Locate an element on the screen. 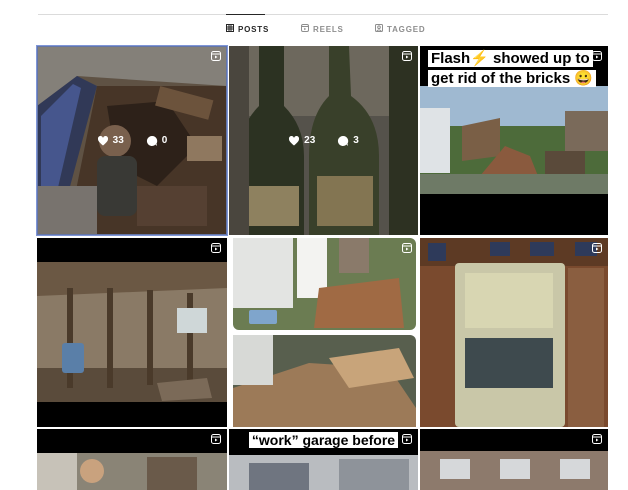  caption-line-1: Flash⚡ showed up to is located at coordinates (510, 58).